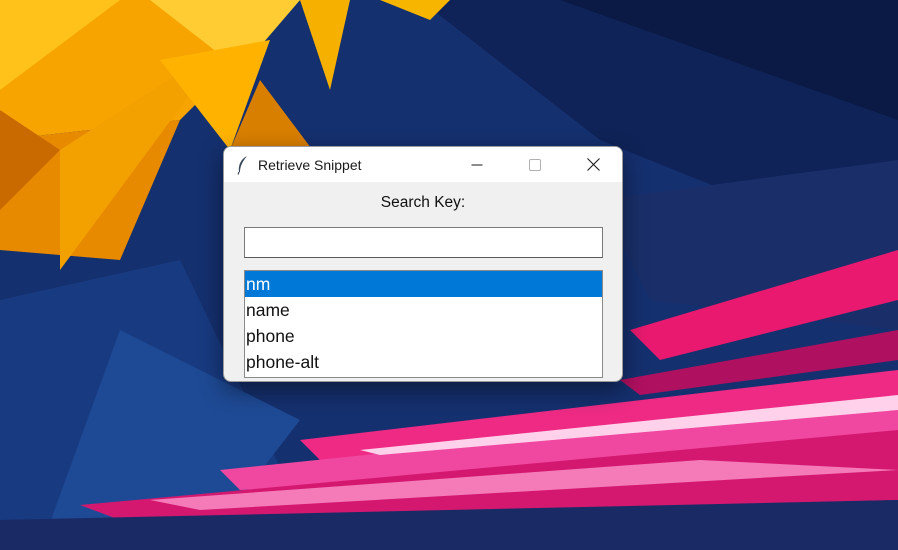  I want to click on close-button, so click(593, 164).